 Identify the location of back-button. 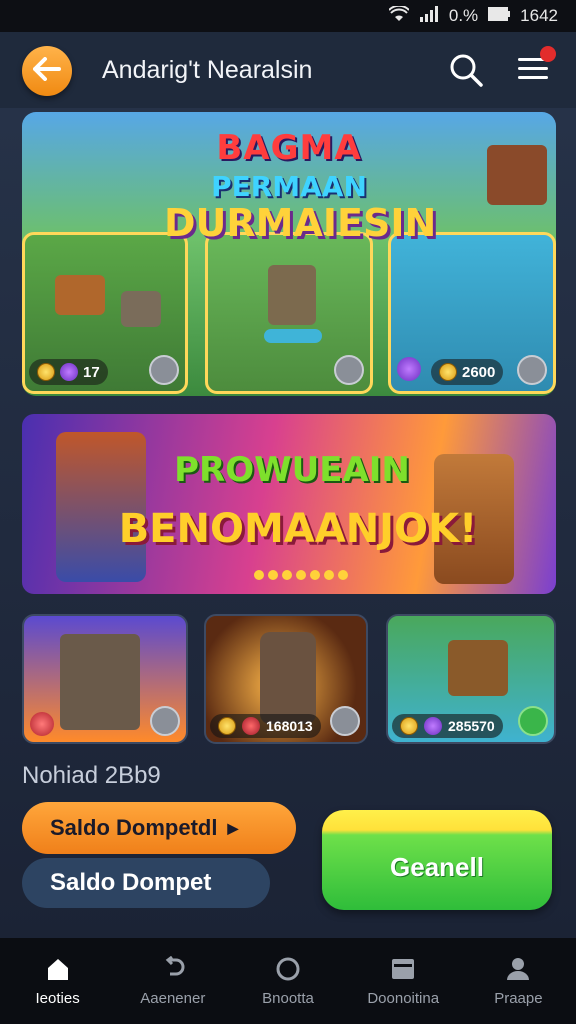
(47, 71).